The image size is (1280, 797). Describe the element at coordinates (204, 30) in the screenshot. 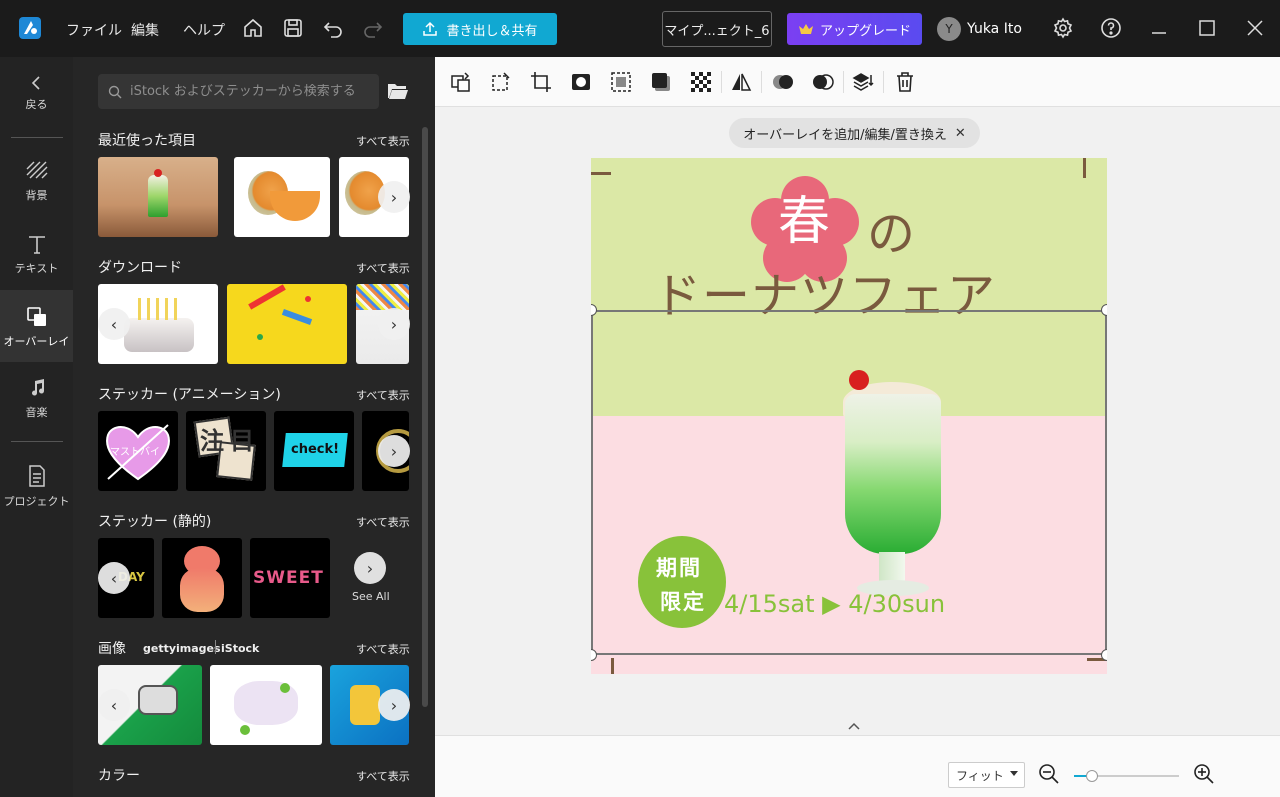

I see `menu-help: ヘルプ` at that location.